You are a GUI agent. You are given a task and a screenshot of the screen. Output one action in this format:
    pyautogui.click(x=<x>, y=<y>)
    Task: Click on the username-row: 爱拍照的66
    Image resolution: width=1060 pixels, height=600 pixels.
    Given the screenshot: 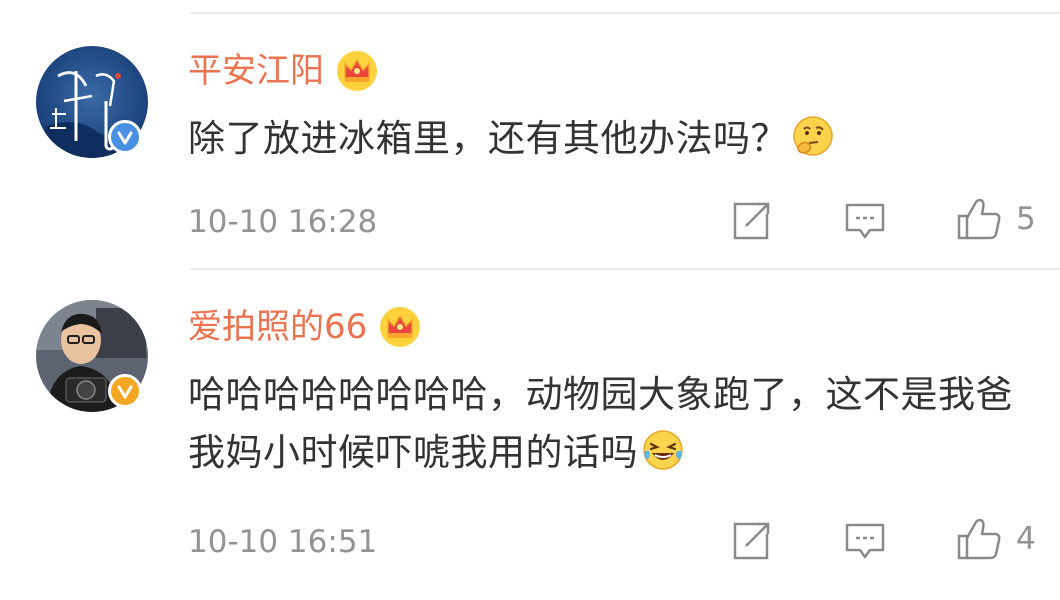 What is the action you would take?
    pyautogui.click(x=304, y=327)
    